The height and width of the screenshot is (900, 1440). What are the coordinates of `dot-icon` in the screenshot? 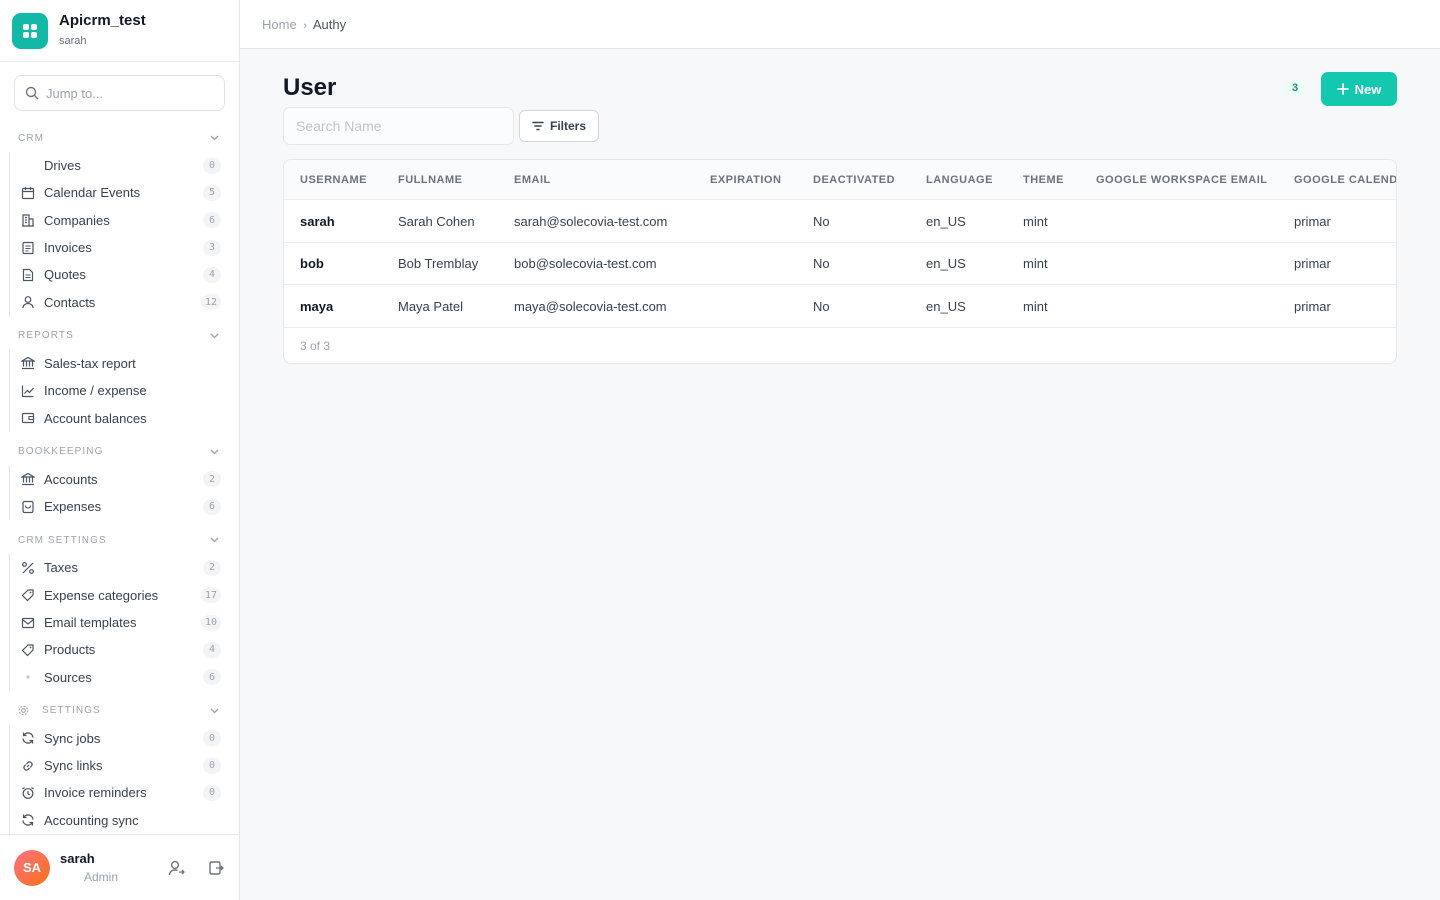 It's located at (28, 677).